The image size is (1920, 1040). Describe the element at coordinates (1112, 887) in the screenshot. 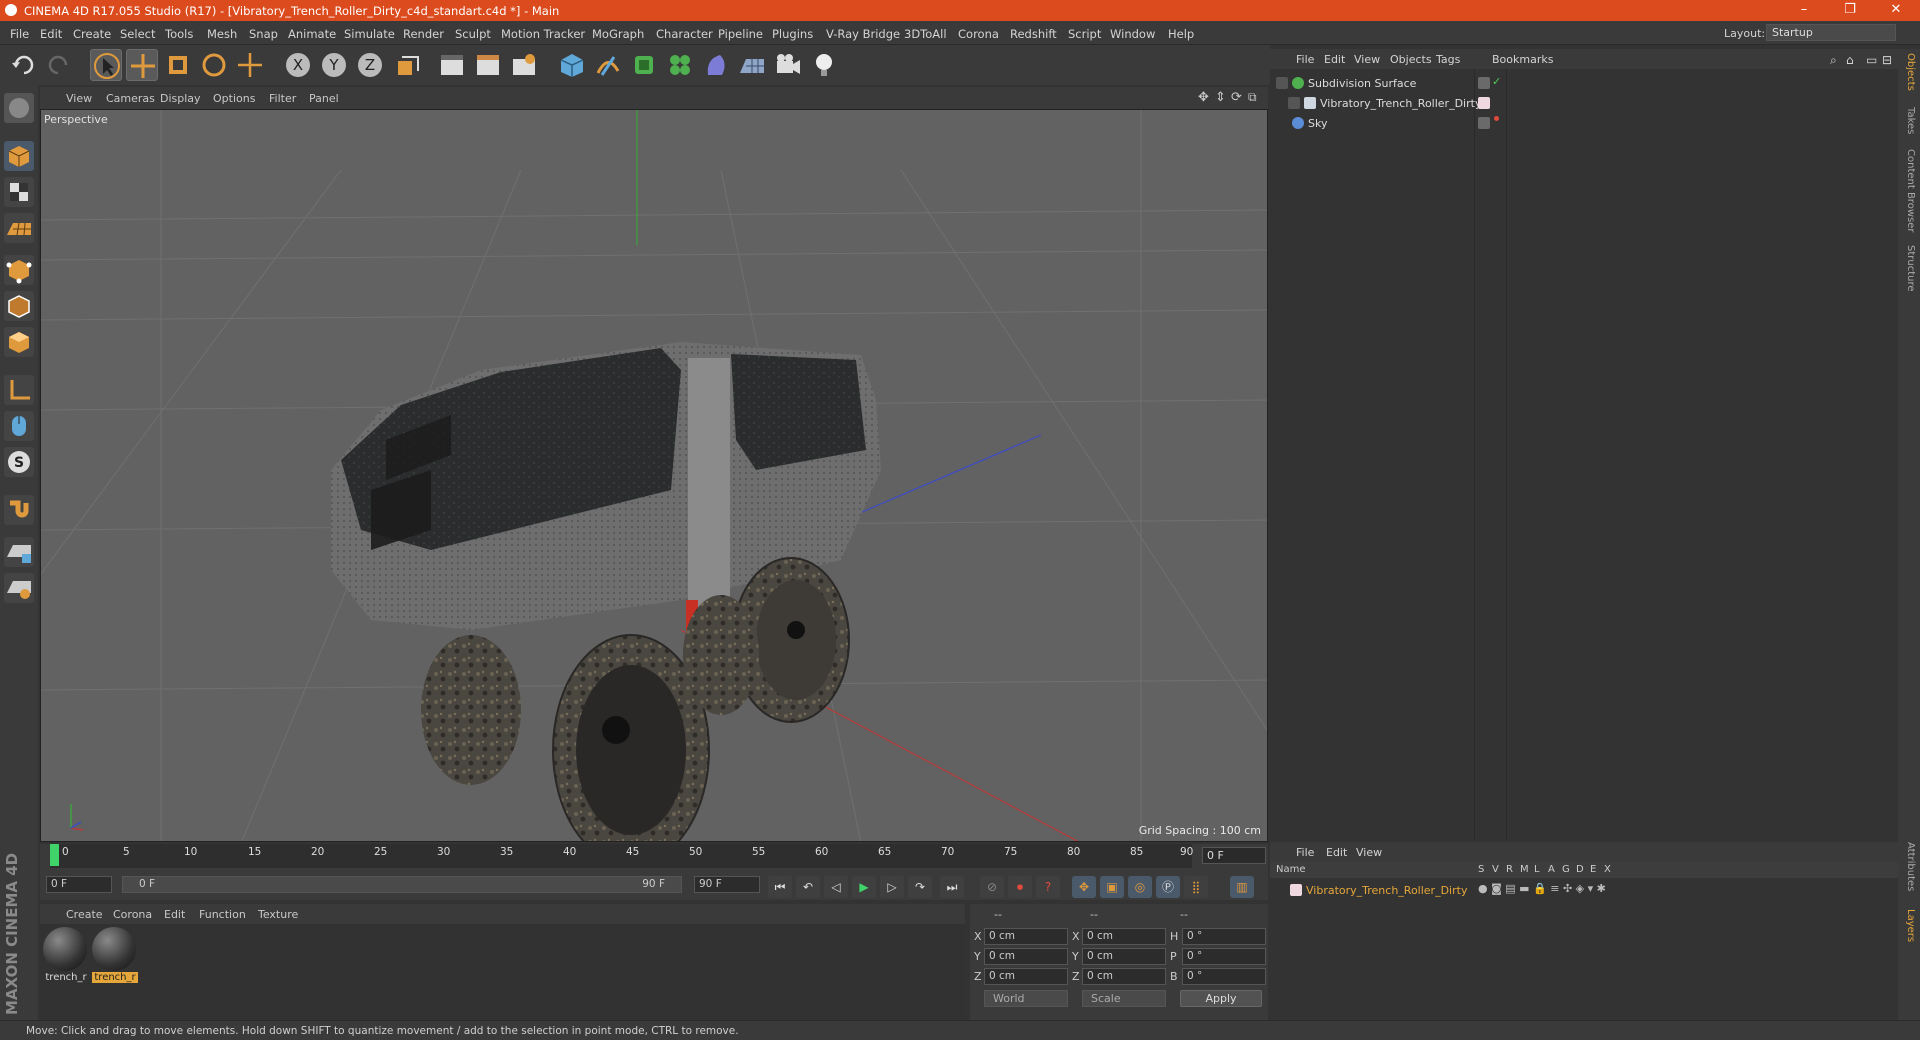

I see `scale-track-button: ▣` at that location.